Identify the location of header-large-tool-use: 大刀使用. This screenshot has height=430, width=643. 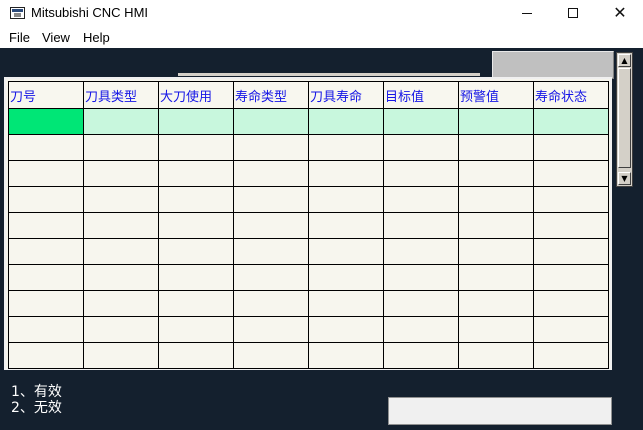
(196, 95).